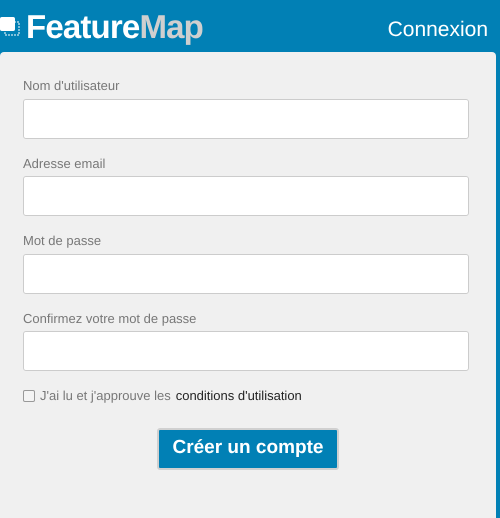 The width and height of the screenshot is (500, 518). I want to click on create-account-button: Créer un compte, so click(248, 449).